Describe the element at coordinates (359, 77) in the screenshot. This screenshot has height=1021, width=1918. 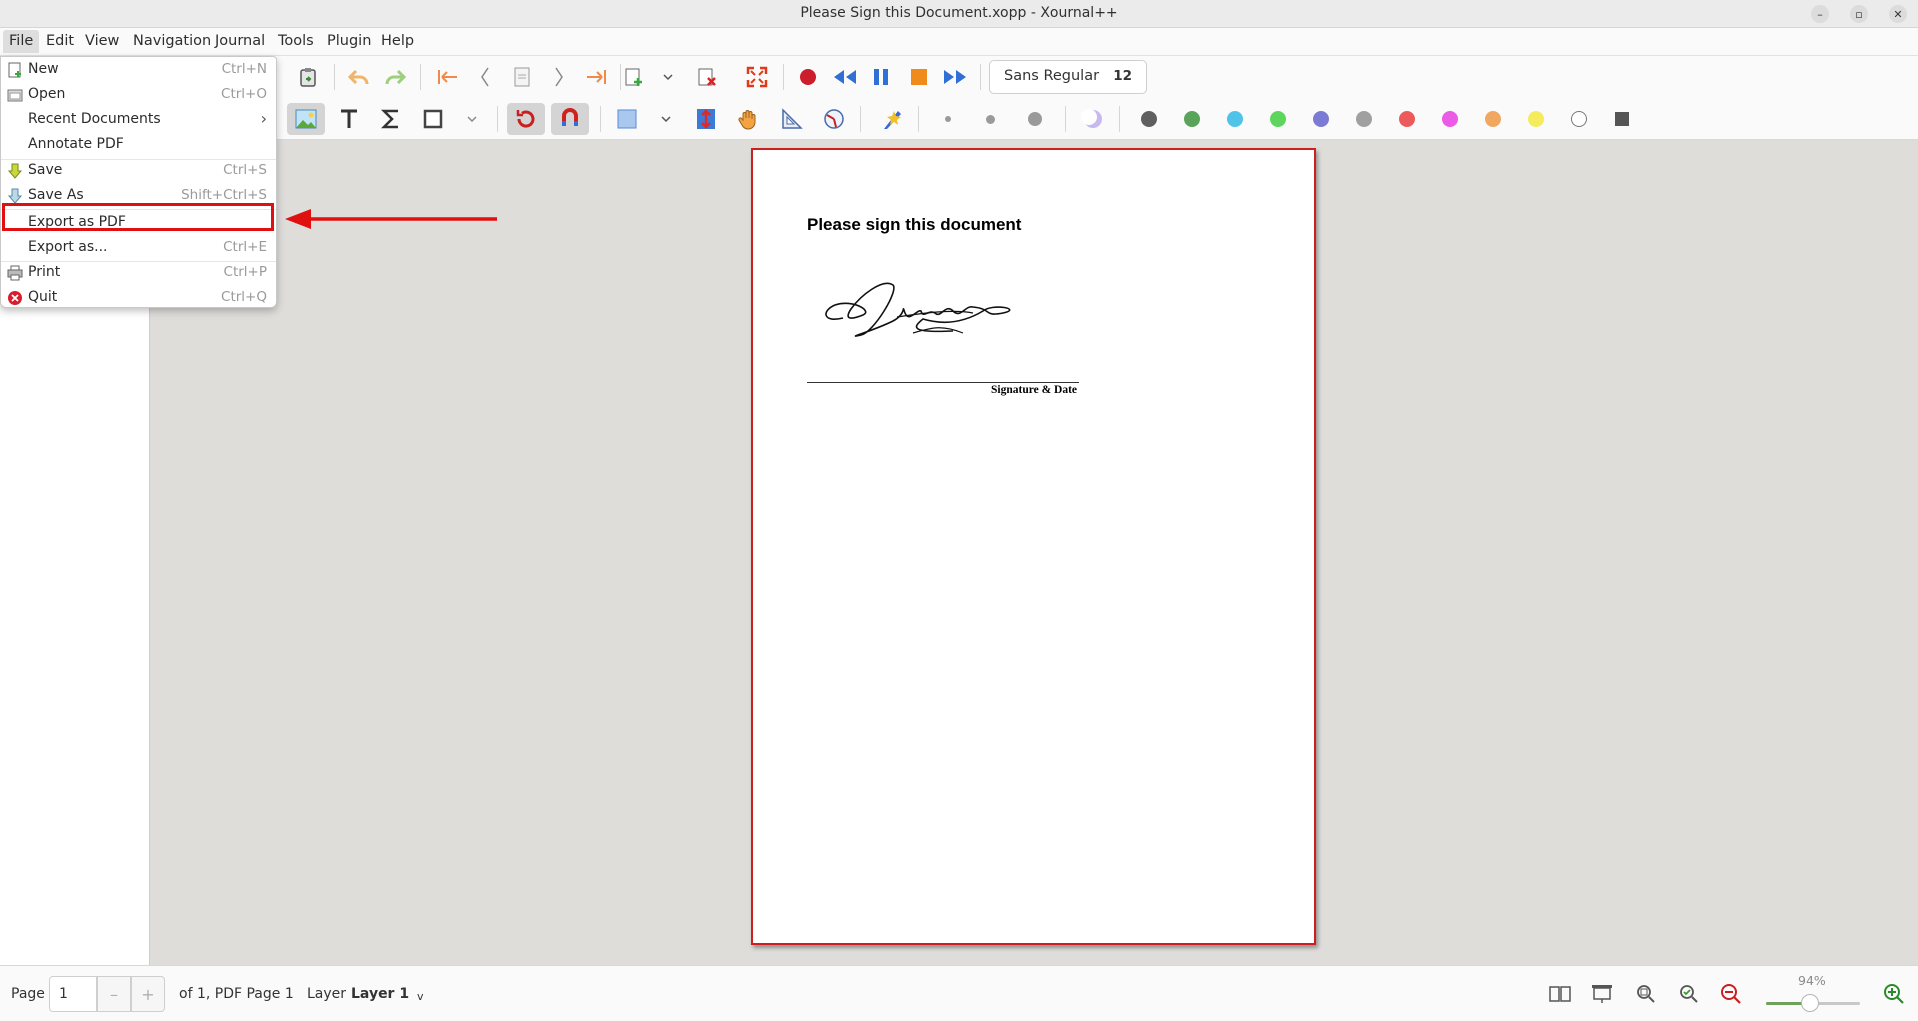
I see `undo-icon` at that location.